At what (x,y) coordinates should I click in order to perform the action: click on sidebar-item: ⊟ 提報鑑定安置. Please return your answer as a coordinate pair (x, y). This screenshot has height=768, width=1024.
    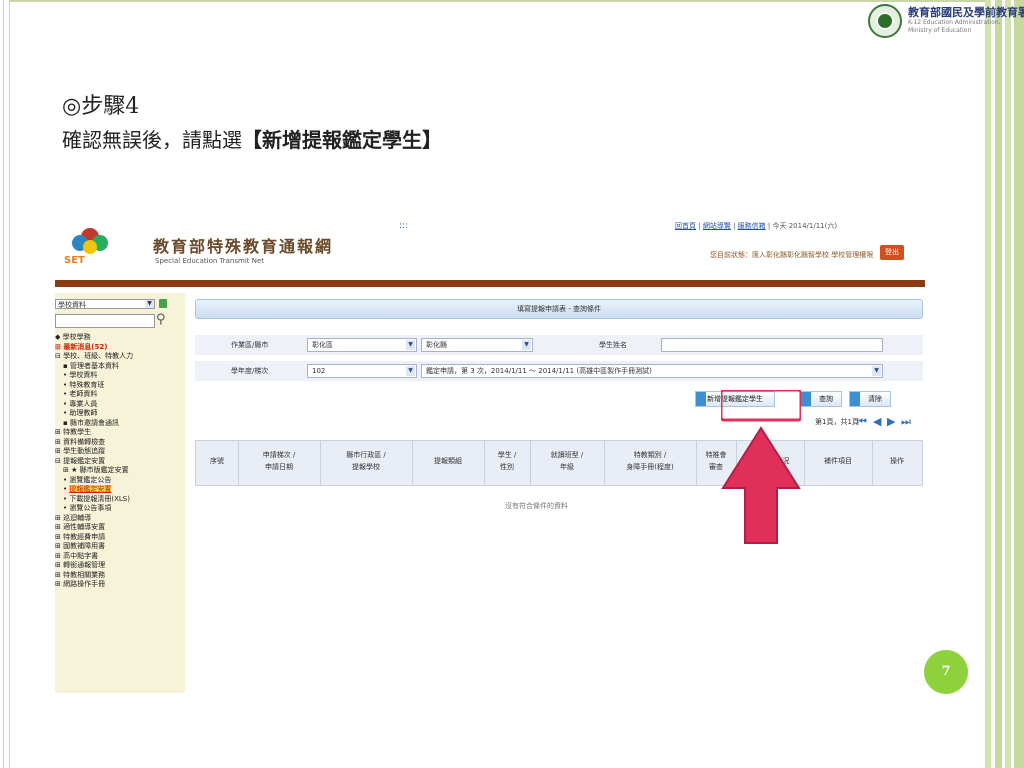
    Looking at the image, I should click on (120, 462).